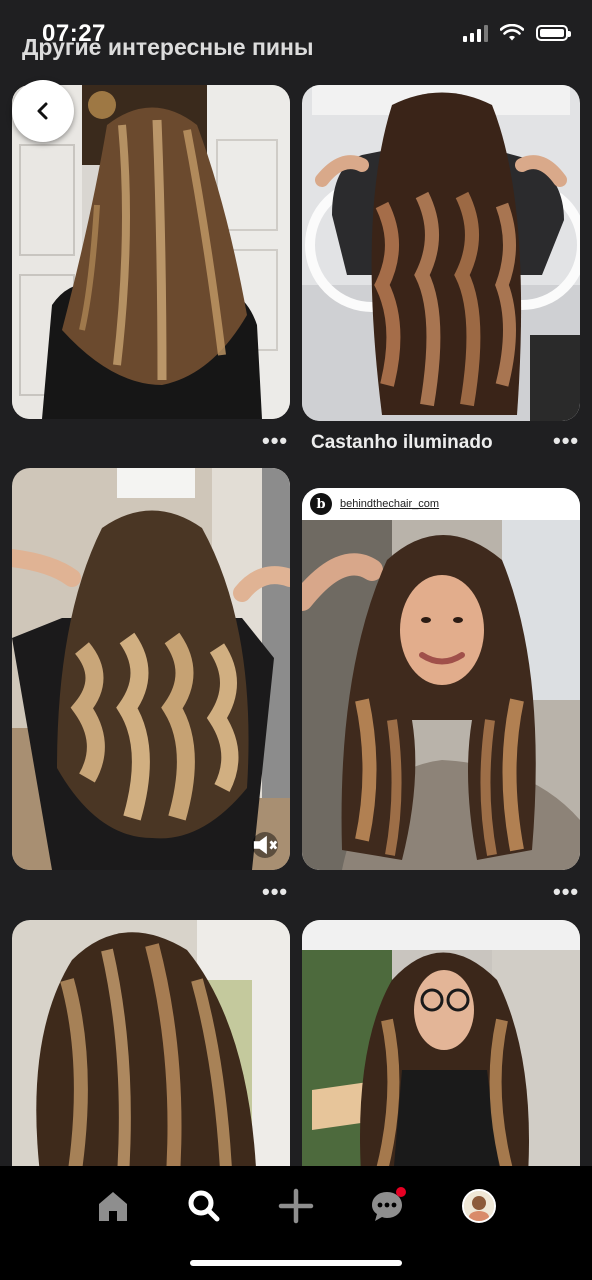  I want to click on source-link: behindthechair_com, so click(389, 504).